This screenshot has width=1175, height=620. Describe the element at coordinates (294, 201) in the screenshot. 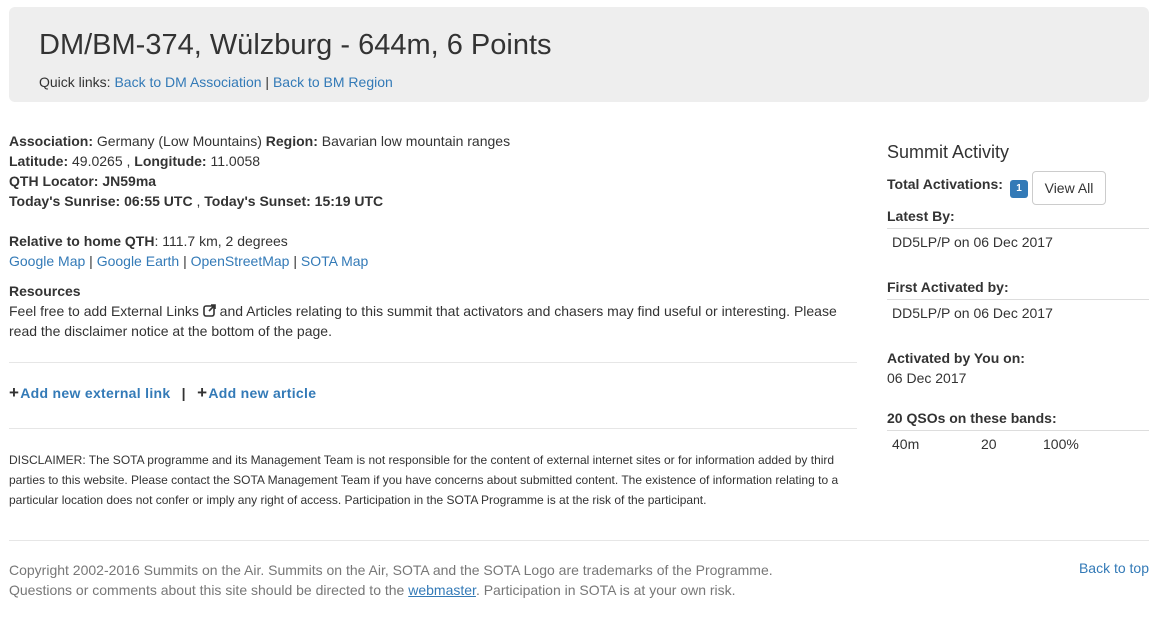

I see `sunset-text: Today's Sunset: 15:19 UTC` at that location.